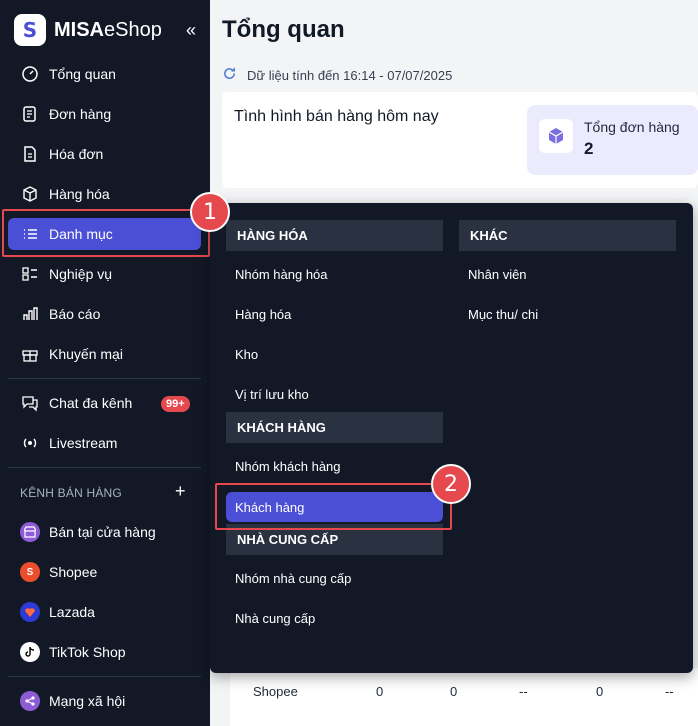  Describe the element at coordinates (567, 274) in the screenshot. I see `menu-item-employees: Nhân viên` at that location.